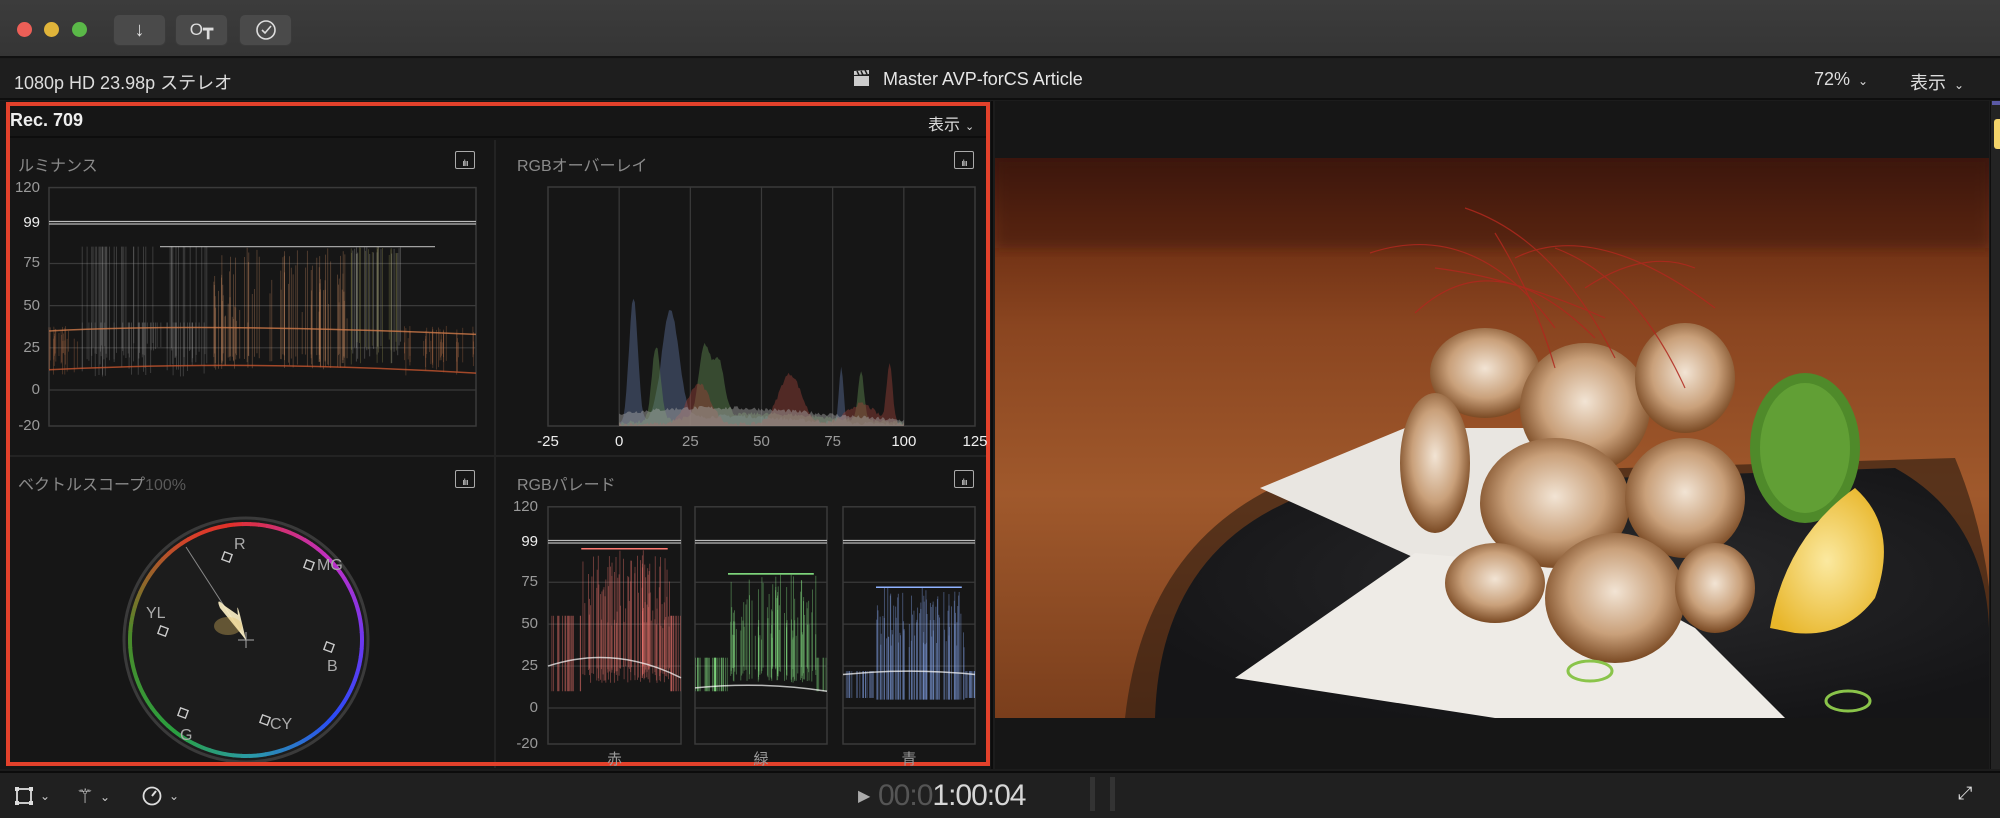 The width and height of the screenshot is (2000, 818). Describe the element at coordinates (619, 441) in the screenshot. I see `overlay-tick-label: 0` at that location.